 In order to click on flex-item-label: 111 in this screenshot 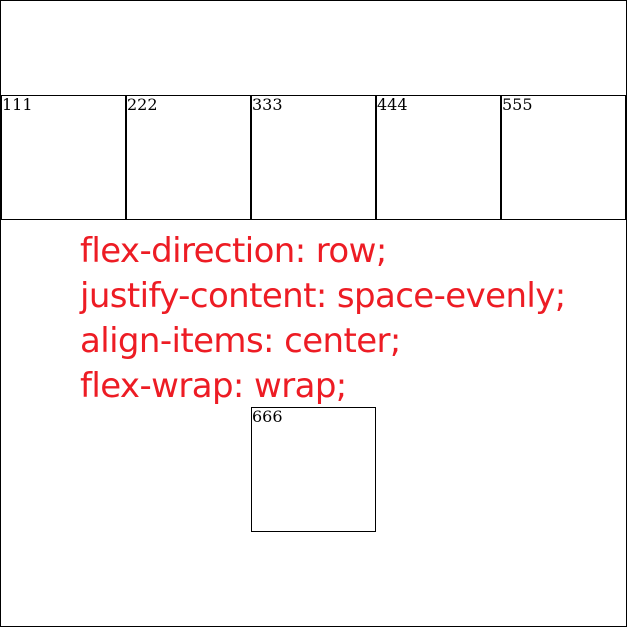, I will do `click(17, 104)`.